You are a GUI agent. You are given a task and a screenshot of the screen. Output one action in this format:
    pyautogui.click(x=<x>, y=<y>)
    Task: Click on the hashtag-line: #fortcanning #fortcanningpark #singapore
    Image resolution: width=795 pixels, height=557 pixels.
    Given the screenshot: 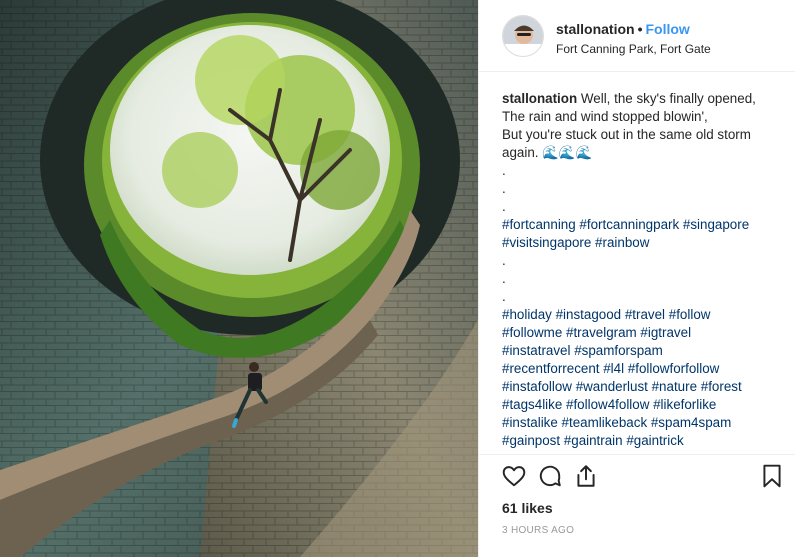 What is the action you would take?
    pyautogui.click(x=642, y=225)
    